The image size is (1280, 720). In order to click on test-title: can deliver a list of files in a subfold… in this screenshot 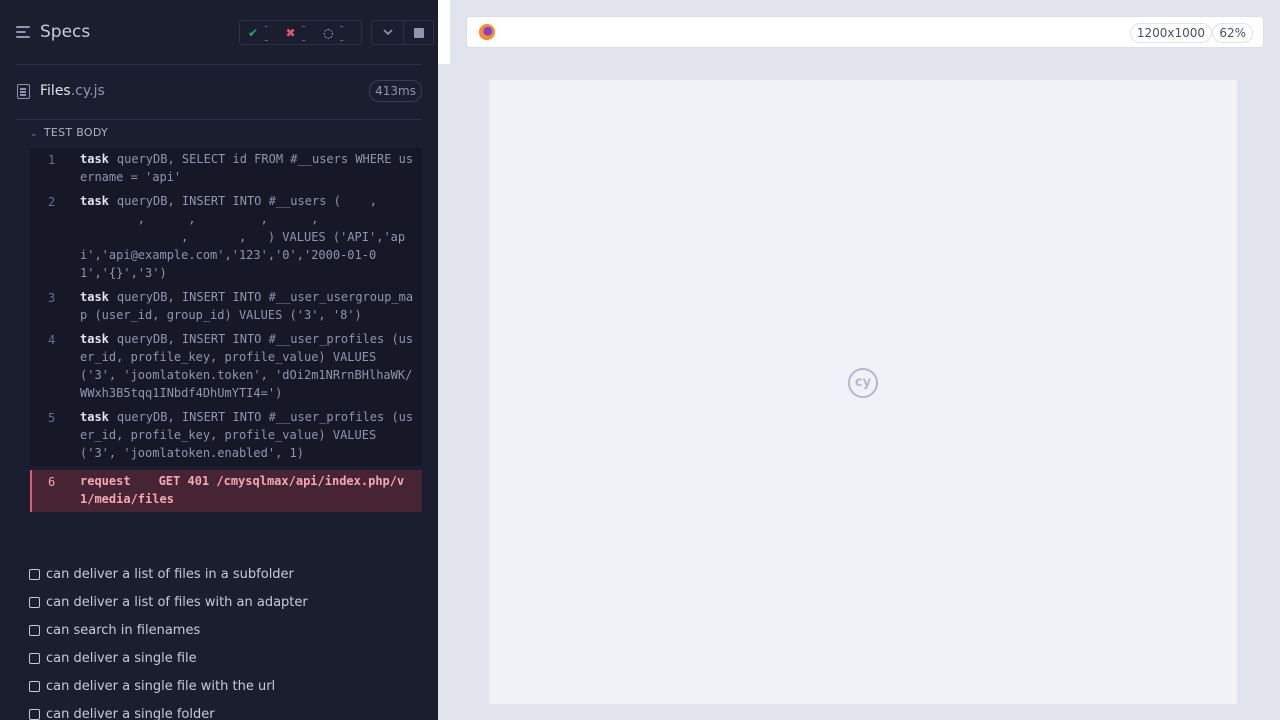, I will do `click(170, 574)`.